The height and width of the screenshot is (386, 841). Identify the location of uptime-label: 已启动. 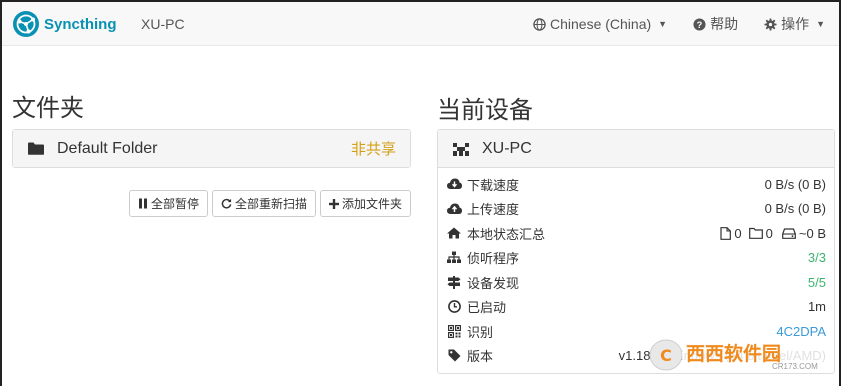
(487, 309).